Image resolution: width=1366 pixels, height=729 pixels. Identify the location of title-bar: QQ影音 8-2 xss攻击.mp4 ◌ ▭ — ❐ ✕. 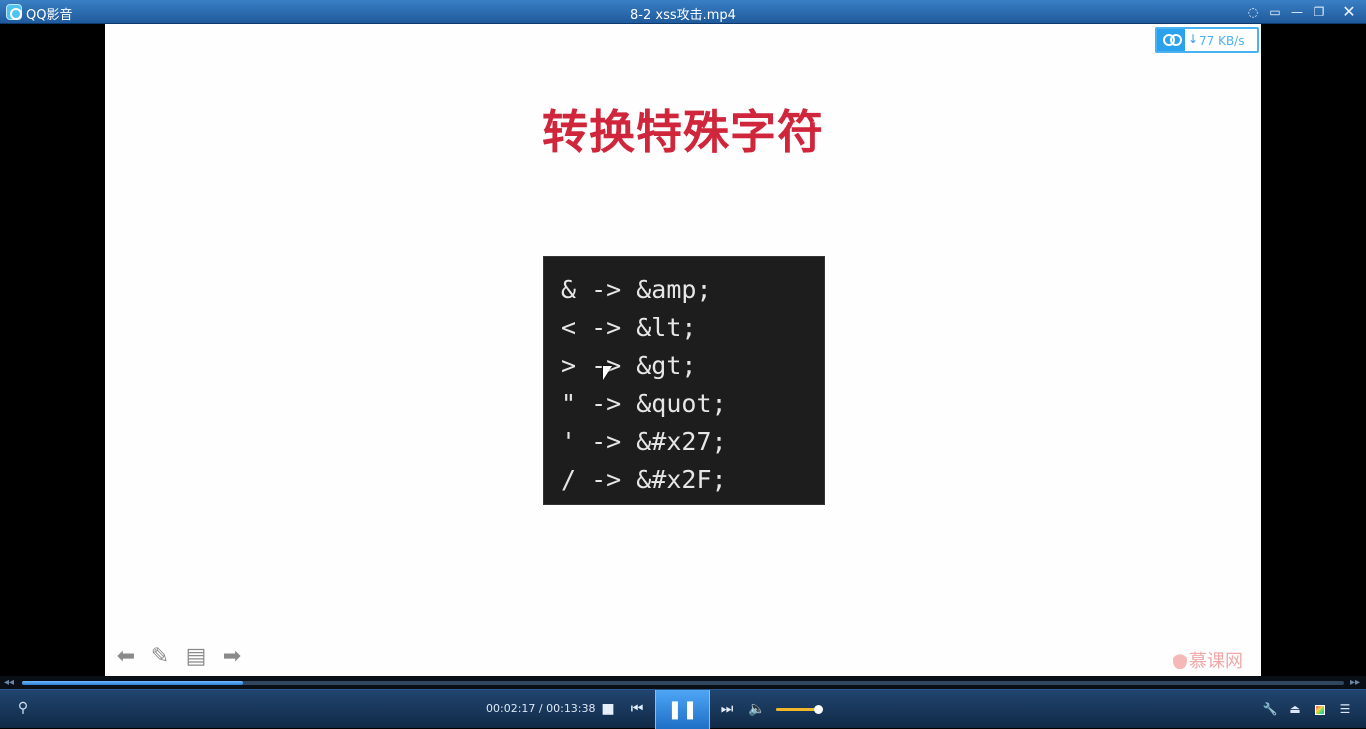
(683, 12).